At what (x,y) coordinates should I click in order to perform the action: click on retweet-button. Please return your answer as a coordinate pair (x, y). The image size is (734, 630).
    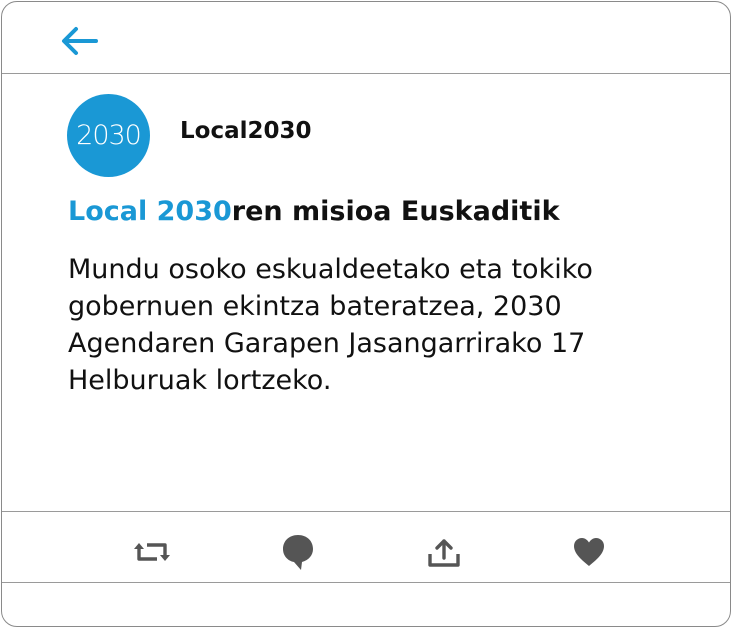
    Looking at the image, I should click on (152, 552).